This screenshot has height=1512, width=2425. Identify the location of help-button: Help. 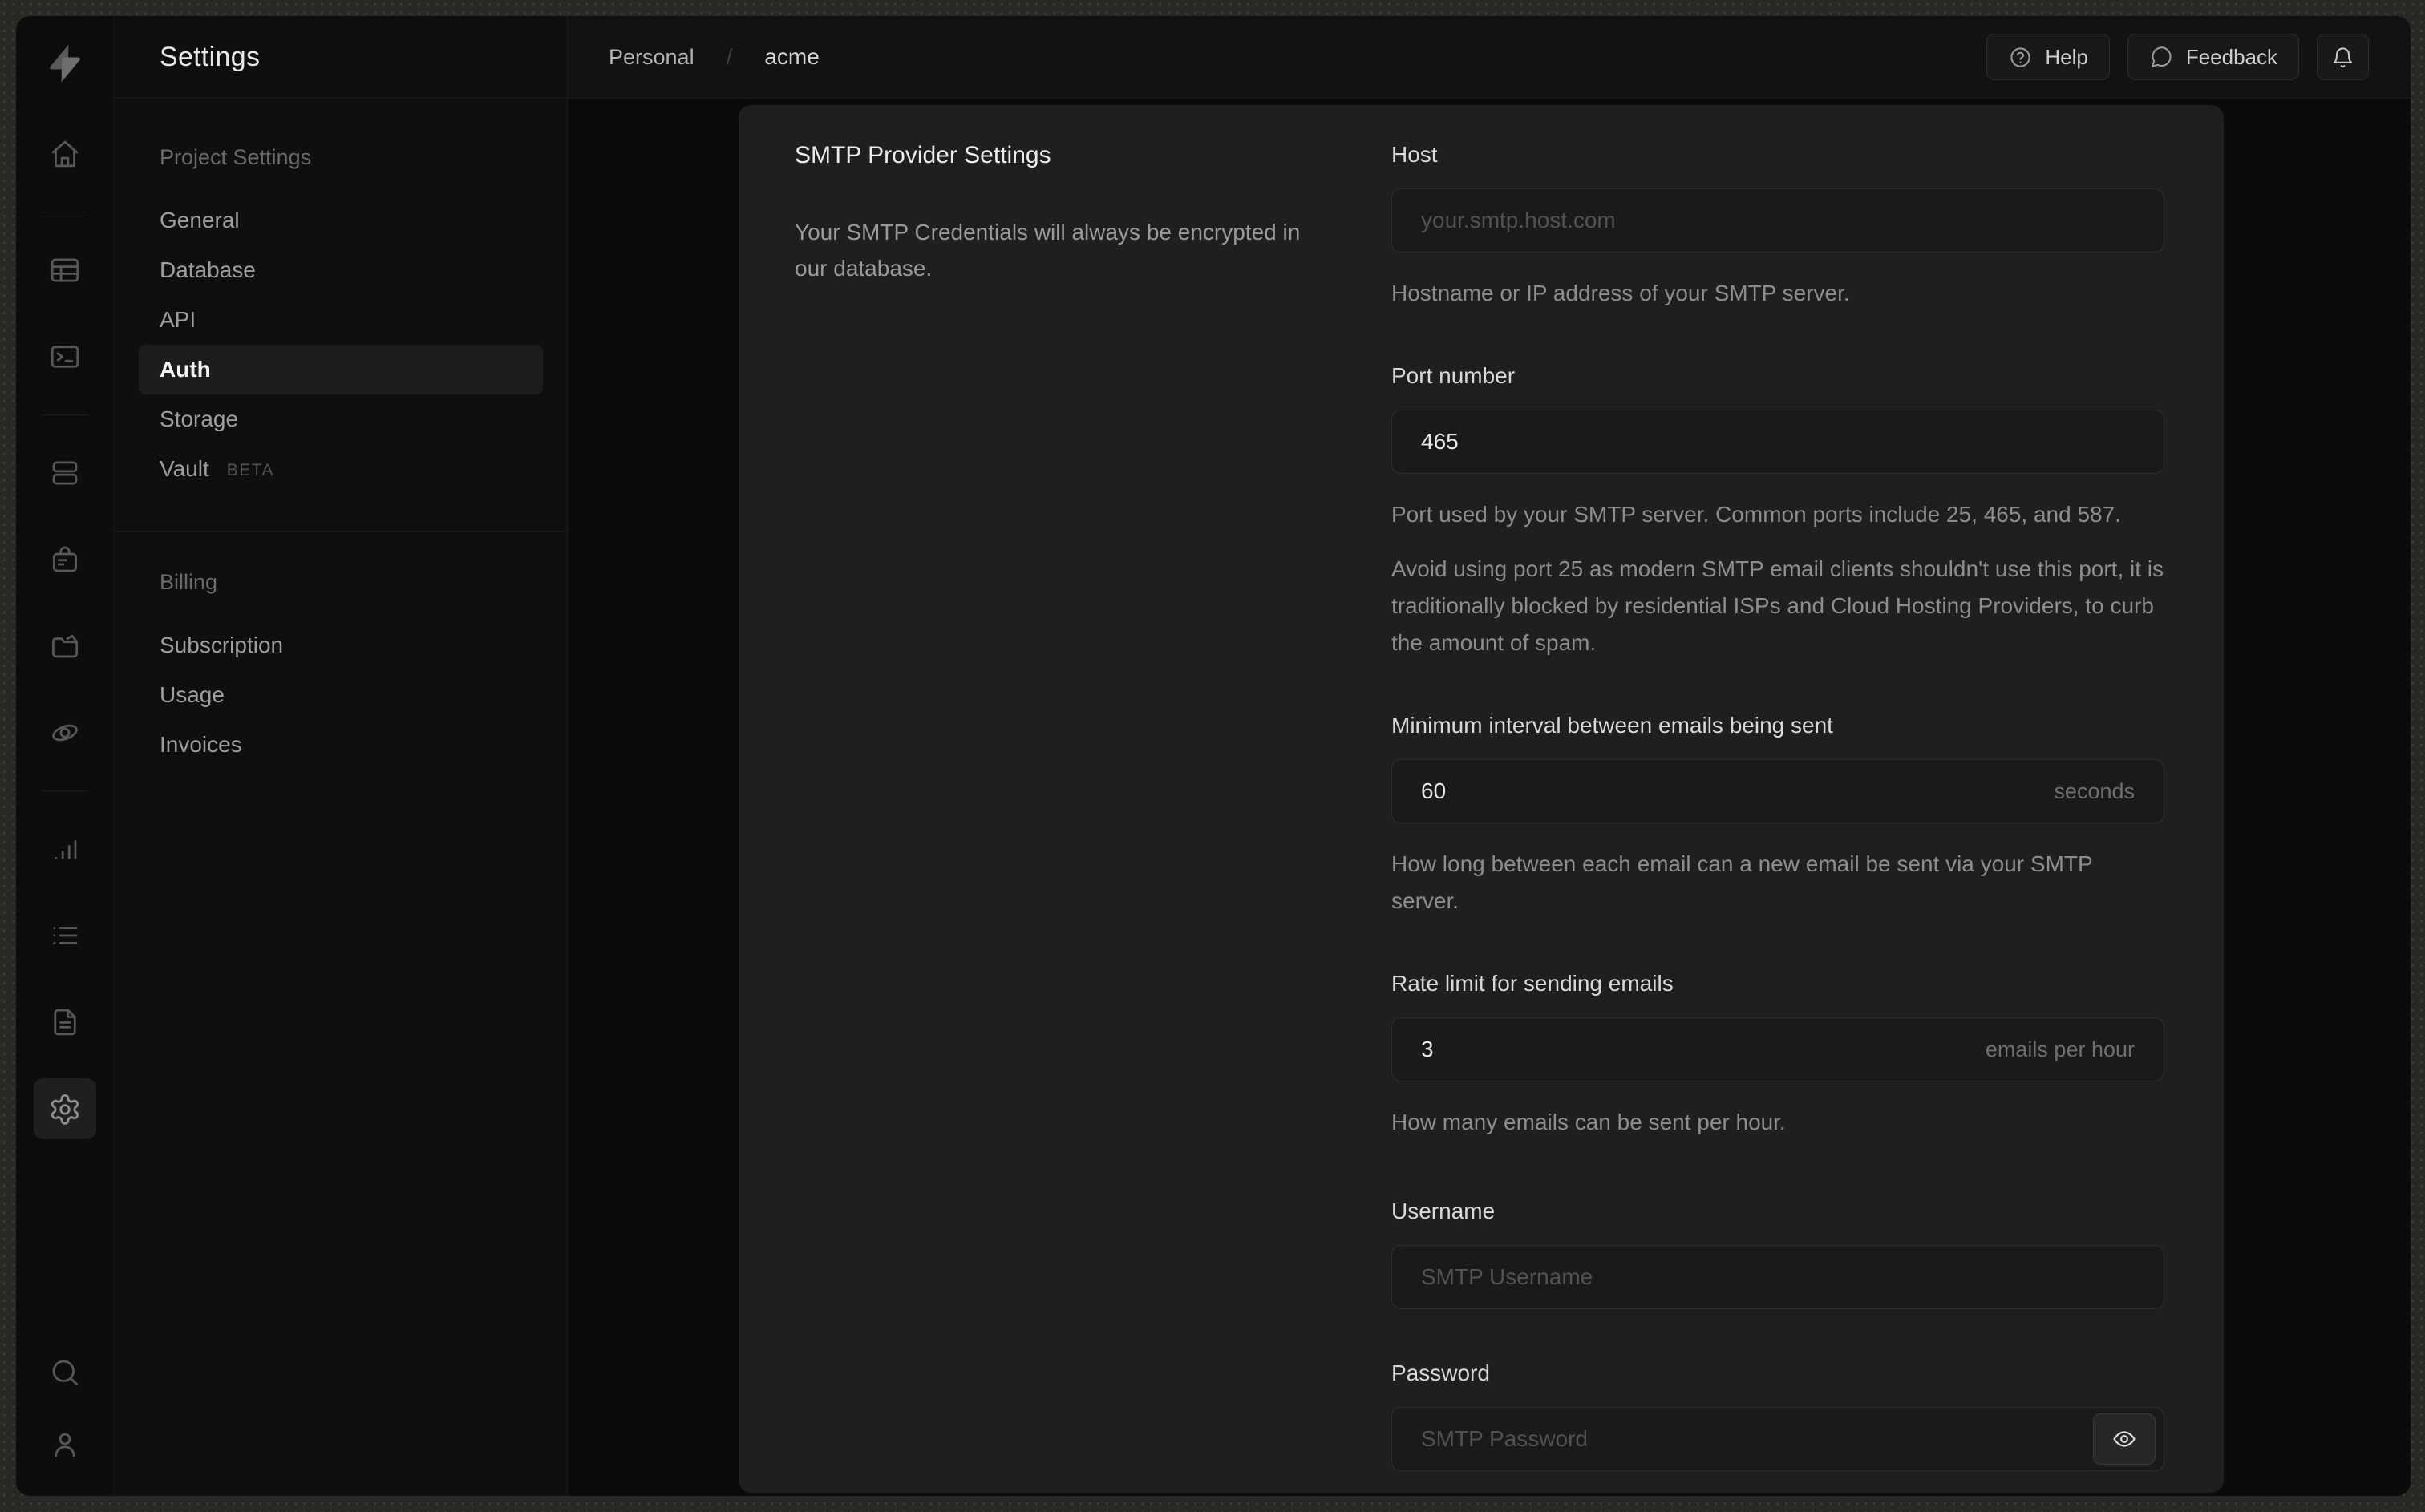
(2048, 57).